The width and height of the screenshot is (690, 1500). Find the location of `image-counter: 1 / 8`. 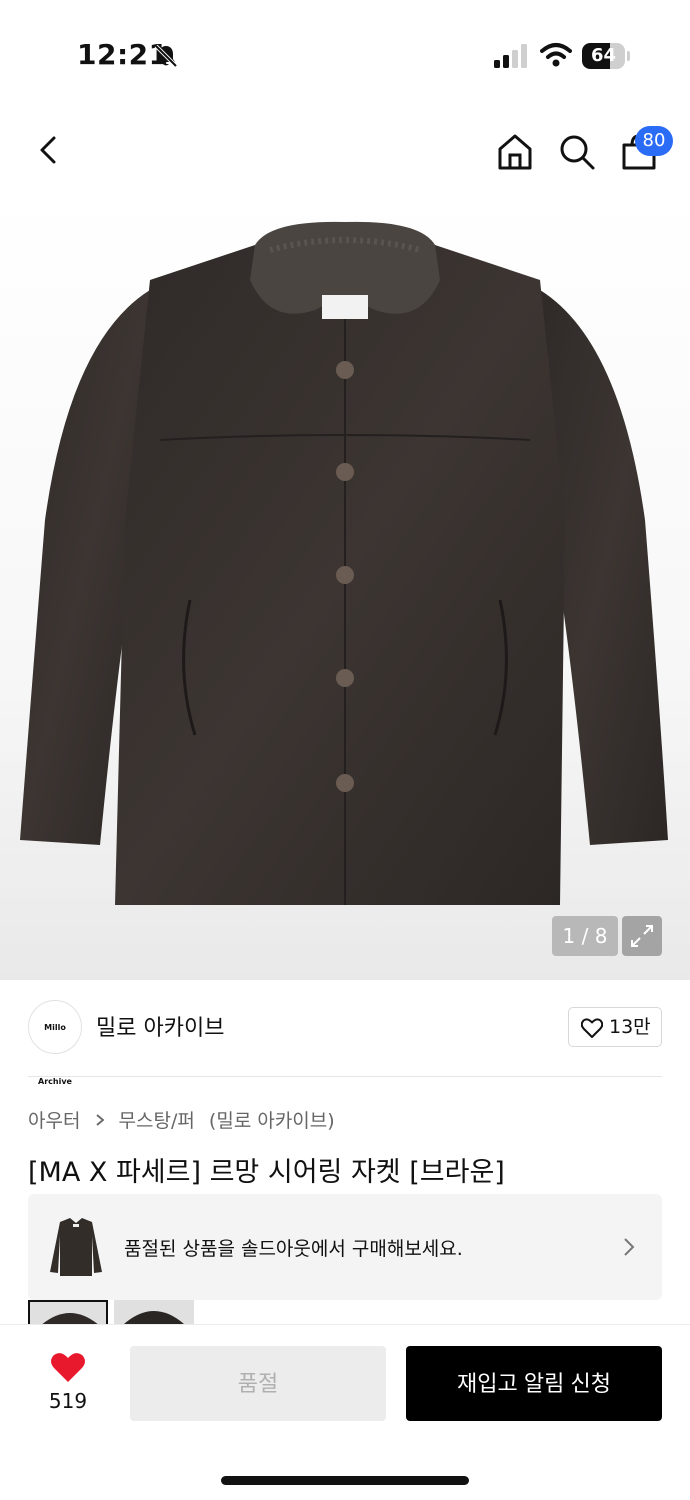

image-counter: 1 / 8 is located at coordinates (585, 936).